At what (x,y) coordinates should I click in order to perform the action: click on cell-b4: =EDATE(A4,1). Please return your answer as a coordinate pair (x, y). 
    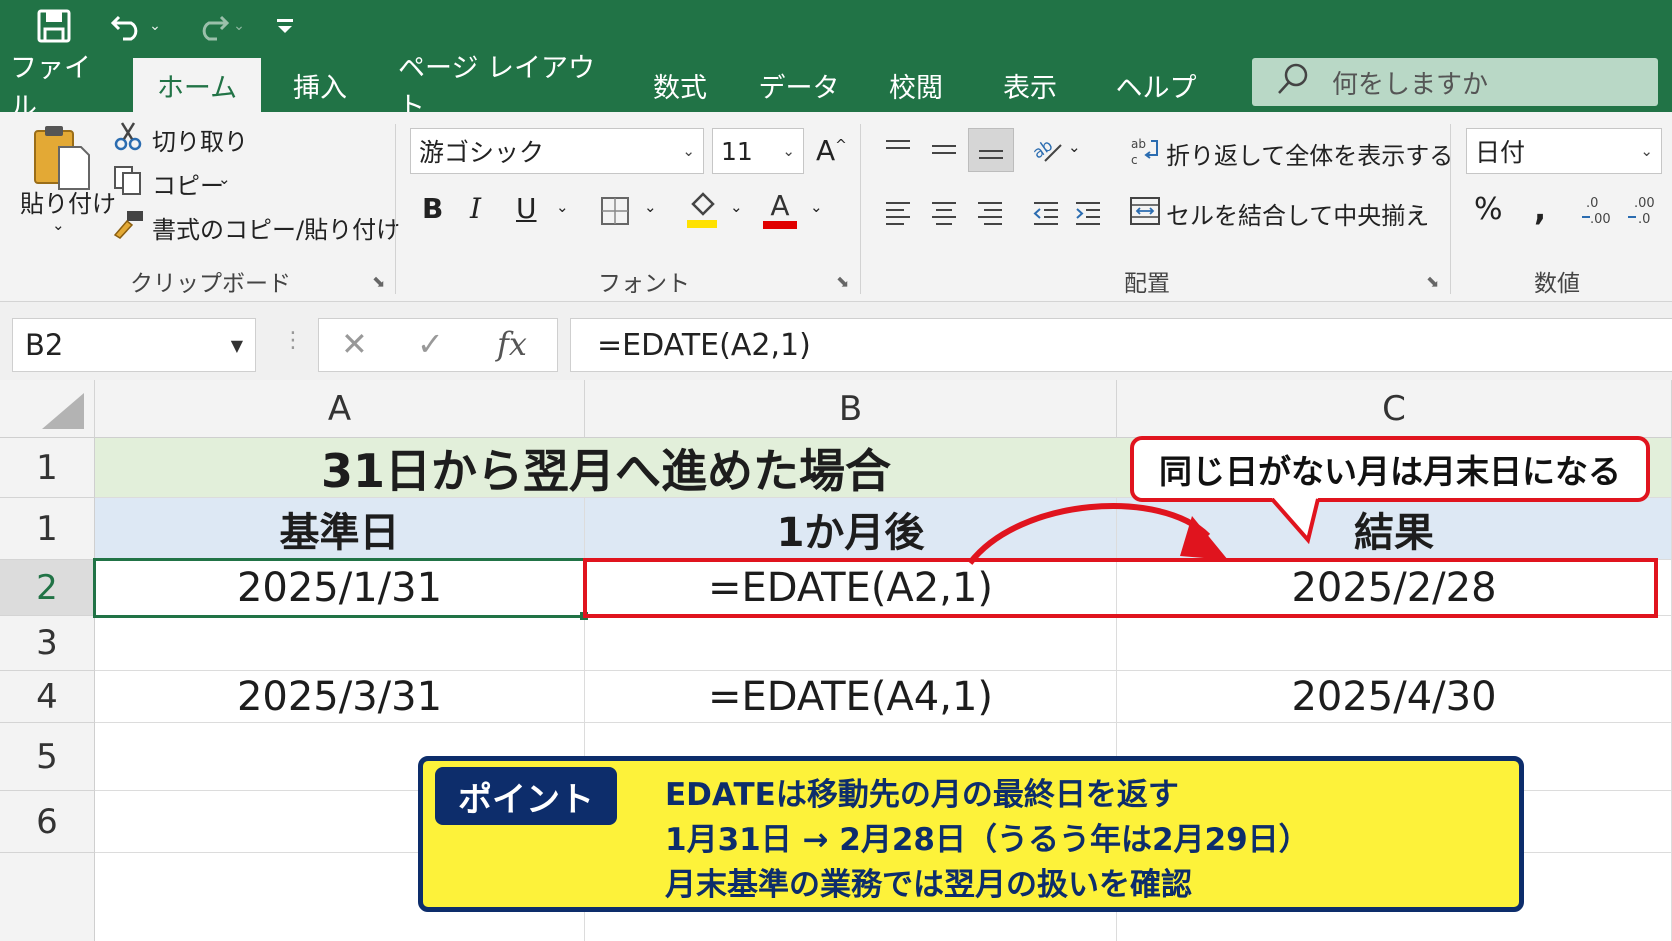
    Looking at the image, I should click on (851, 697).